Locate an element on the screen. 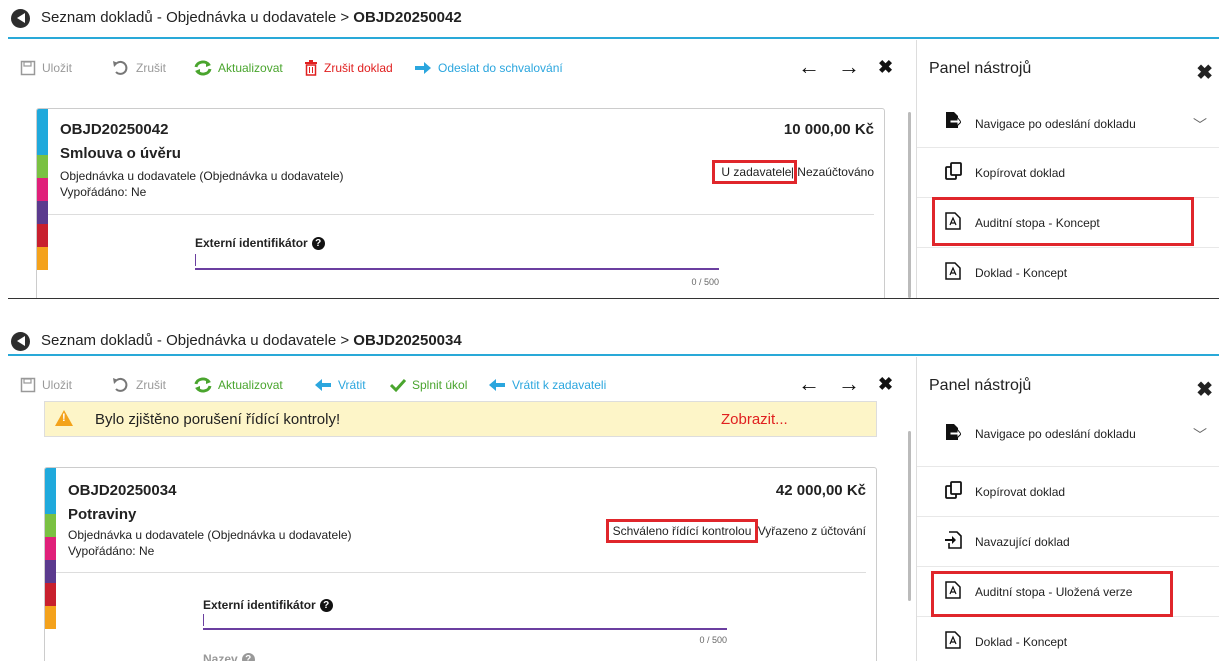 The height and width of the screenshot is (661, 1219). warning-text: Bylo zjištěno porušení řídící kontroly! is located at coordinates (218, 419).